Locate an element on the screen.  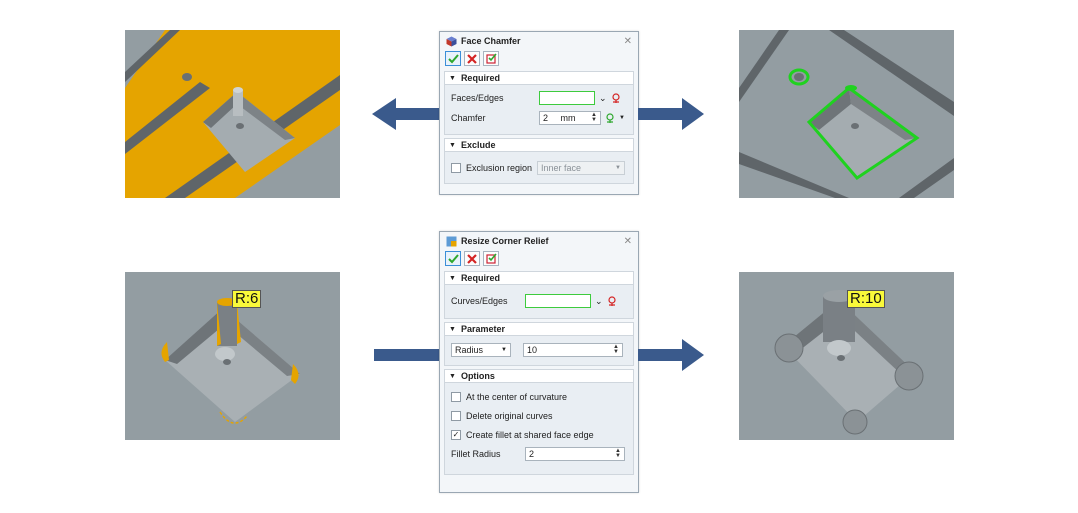
section-required-body: Faces/Edges ⌄ Chamfer 2 mm ▲ ▼ ▼ is located at coordinates (539, 110).